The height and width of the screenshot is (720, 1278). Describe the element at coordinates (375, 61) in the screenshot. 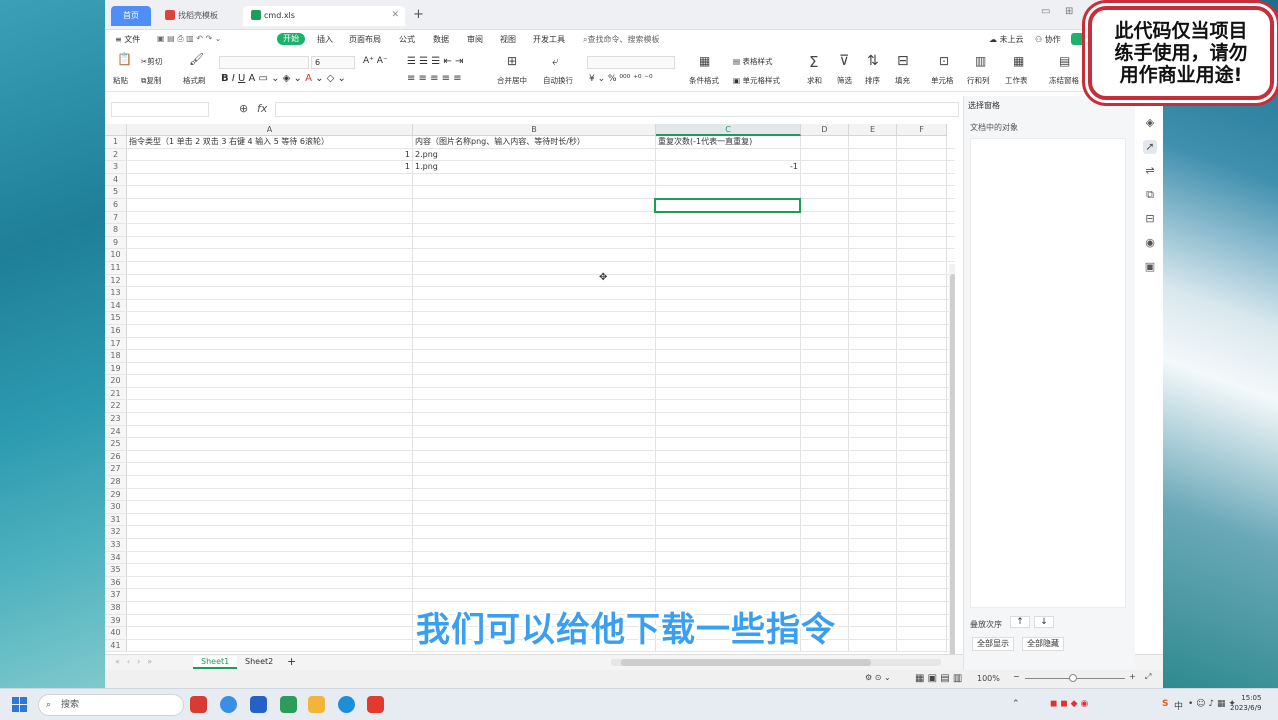

I see `font-grow-shrink-buttons: A⁺ A⁻` at that location.